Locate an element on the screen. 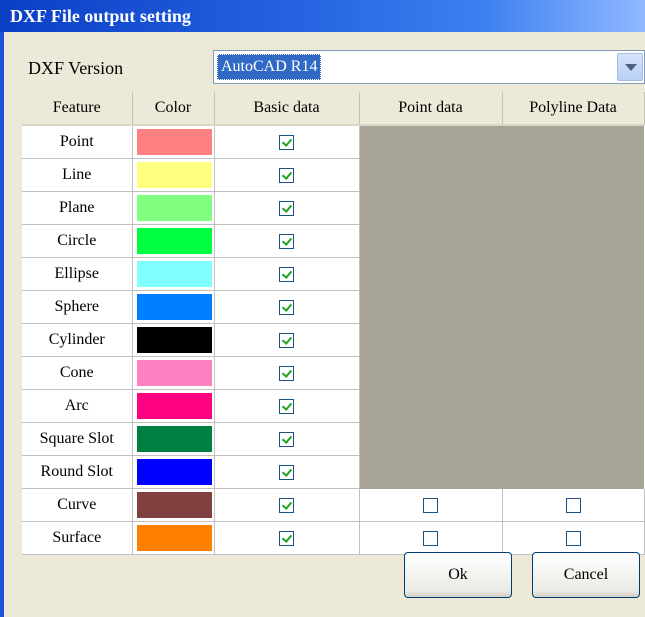  version-label: DXF Version is located at coordinates (76, 68).